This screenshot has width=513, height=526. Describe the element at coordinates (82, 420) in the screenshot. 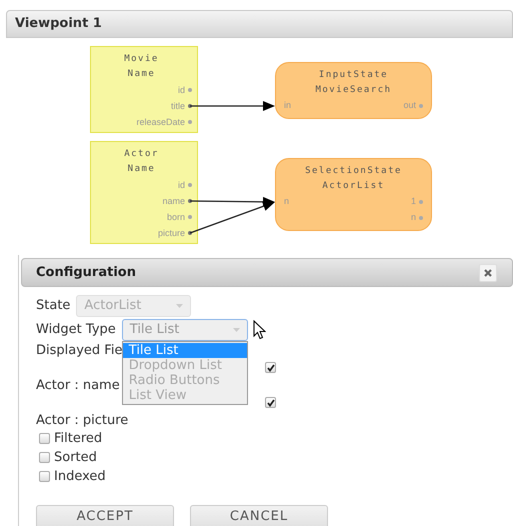

I see `field-label: Actor : picture` at that location.